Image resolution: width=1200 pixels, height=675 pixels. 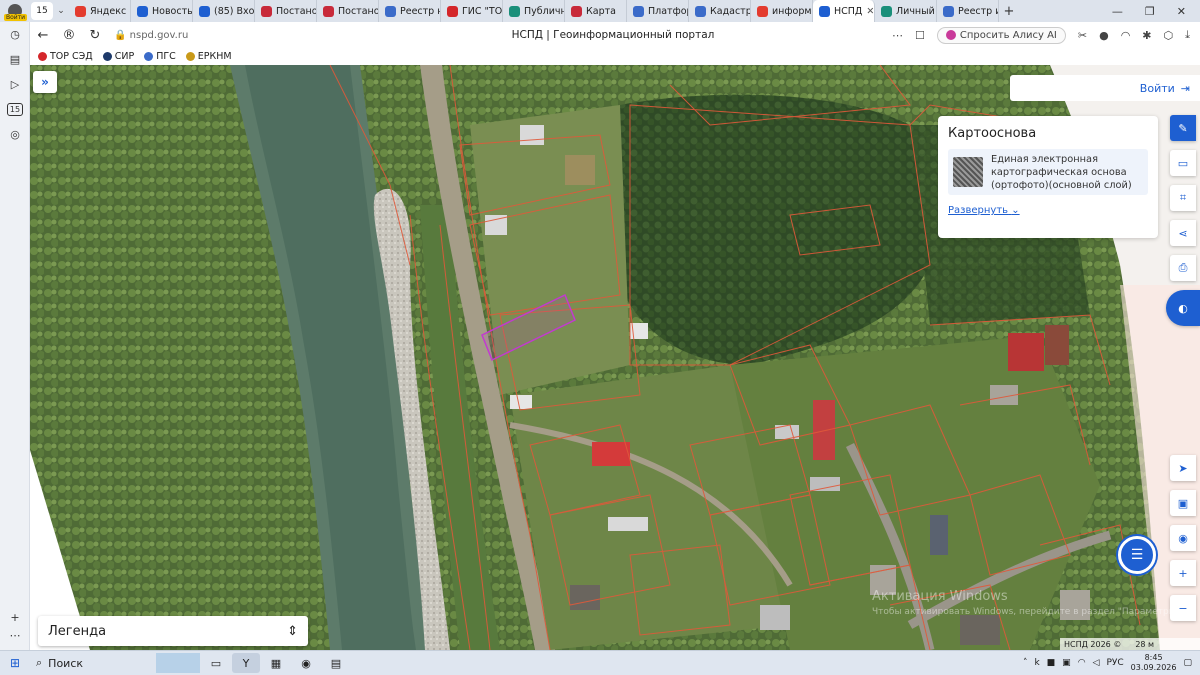 What do you see at coordinates (15, 84) in the screenshot?
I see `play-icon: ▷` at bounding box center [15, 84].